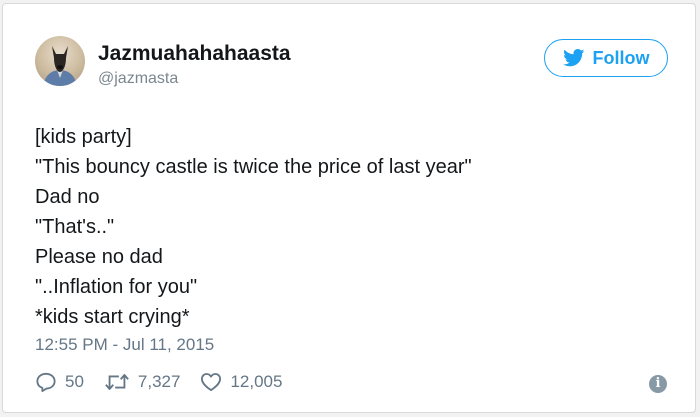 The width and height of the screenshot is (700, 417). Describe the element at coordinates (194, 54) in the screenshot. I see `display-name: Jazmuahahahaasta` at that location.